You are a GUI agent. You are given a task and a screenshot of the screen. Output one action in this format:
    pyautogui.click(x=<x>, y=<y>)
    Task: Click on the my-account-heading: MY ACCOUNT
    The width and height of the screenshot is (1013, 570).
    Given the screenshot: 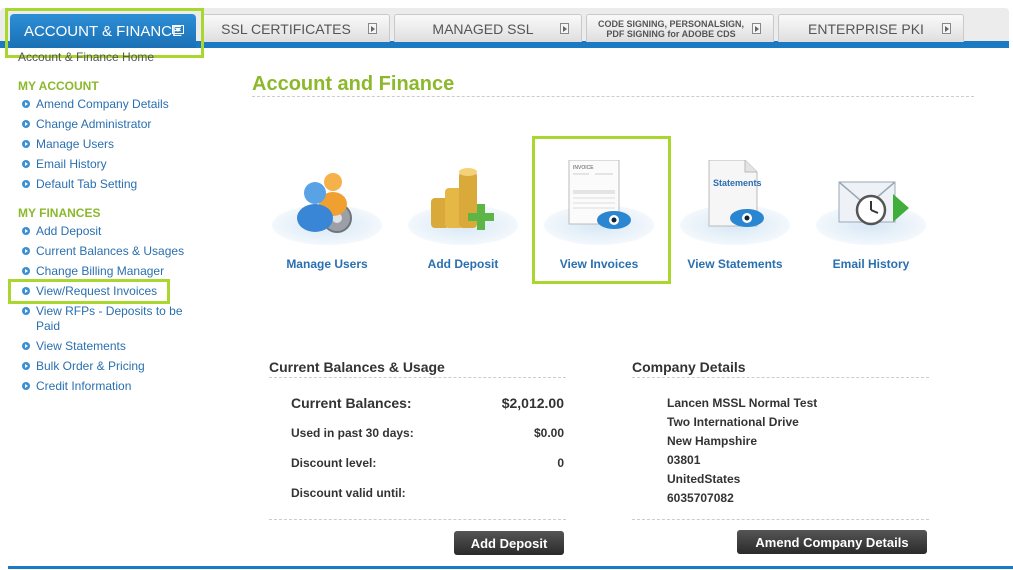 What is the action you would take?
    pyautogui.click(x=58, y=86)
    